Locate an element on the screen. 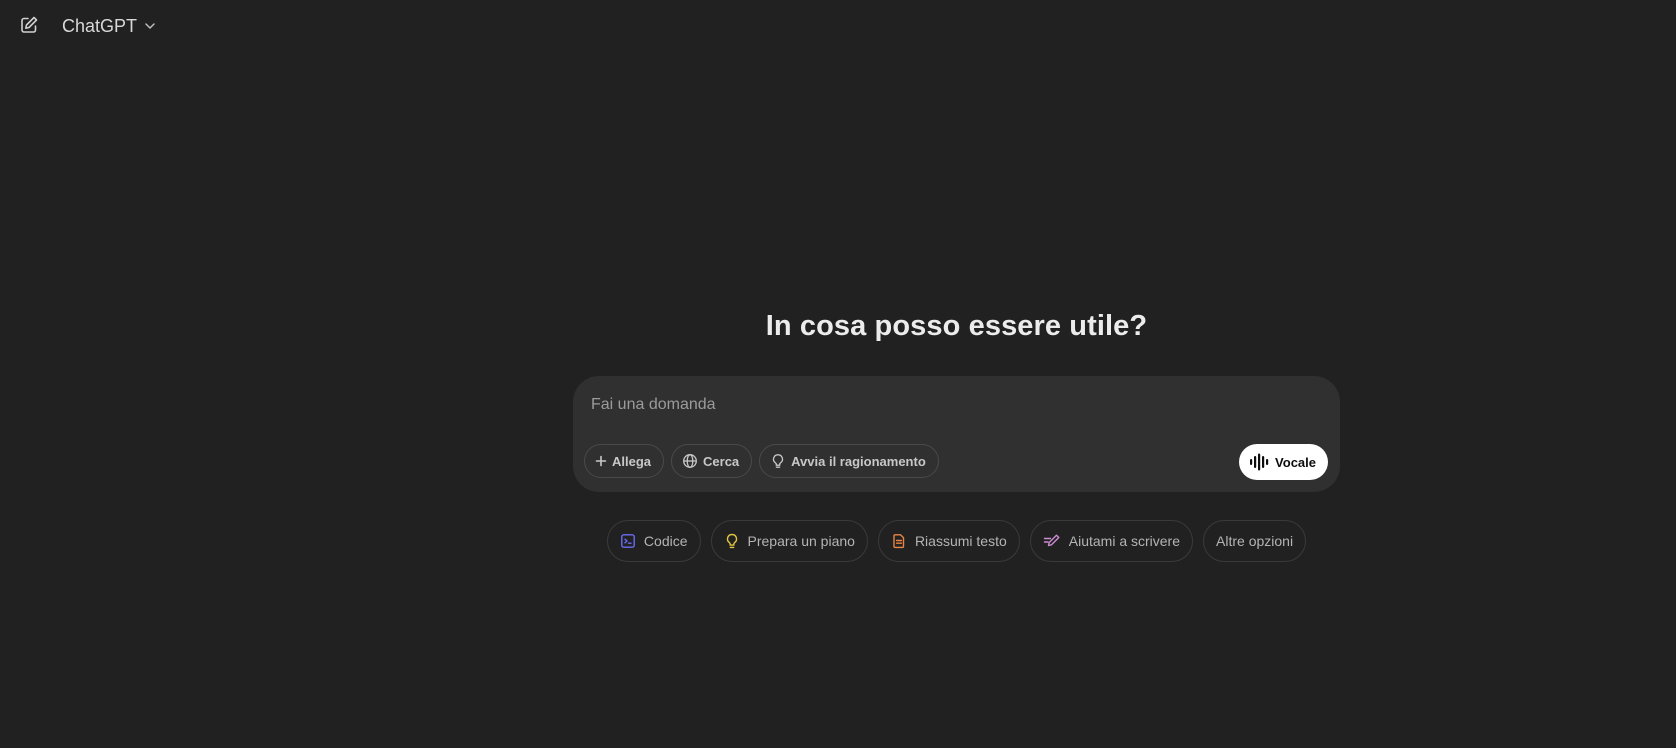  reasoning-button: Avvia il ragionamento is located at coordinates (849, 461).